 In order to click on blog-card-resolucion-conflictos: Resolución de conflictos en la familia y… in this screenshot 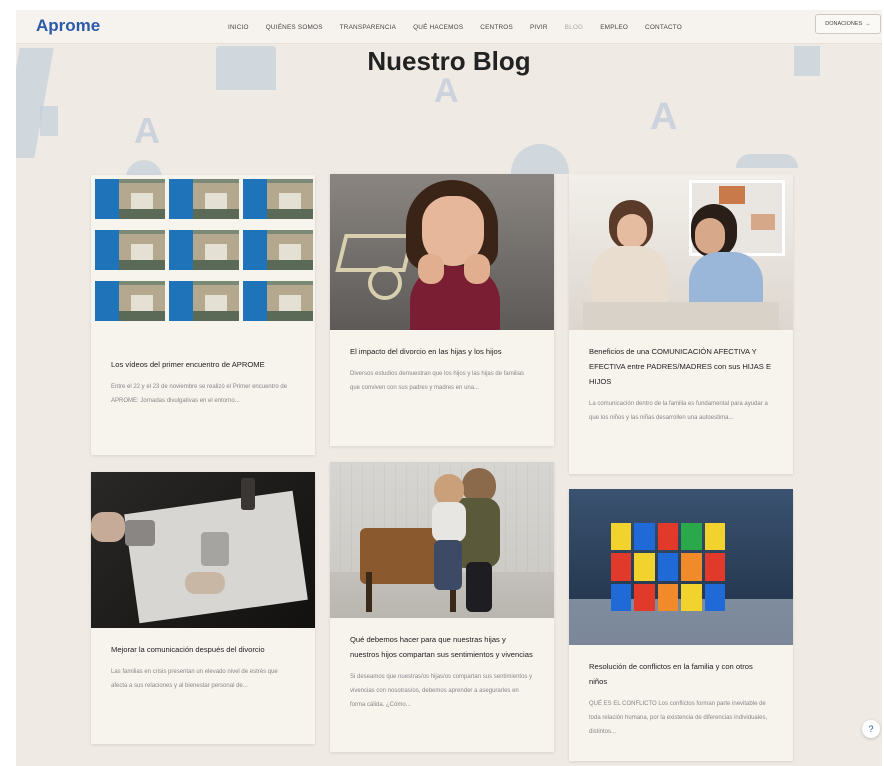, I will do `click(681, 625)`.